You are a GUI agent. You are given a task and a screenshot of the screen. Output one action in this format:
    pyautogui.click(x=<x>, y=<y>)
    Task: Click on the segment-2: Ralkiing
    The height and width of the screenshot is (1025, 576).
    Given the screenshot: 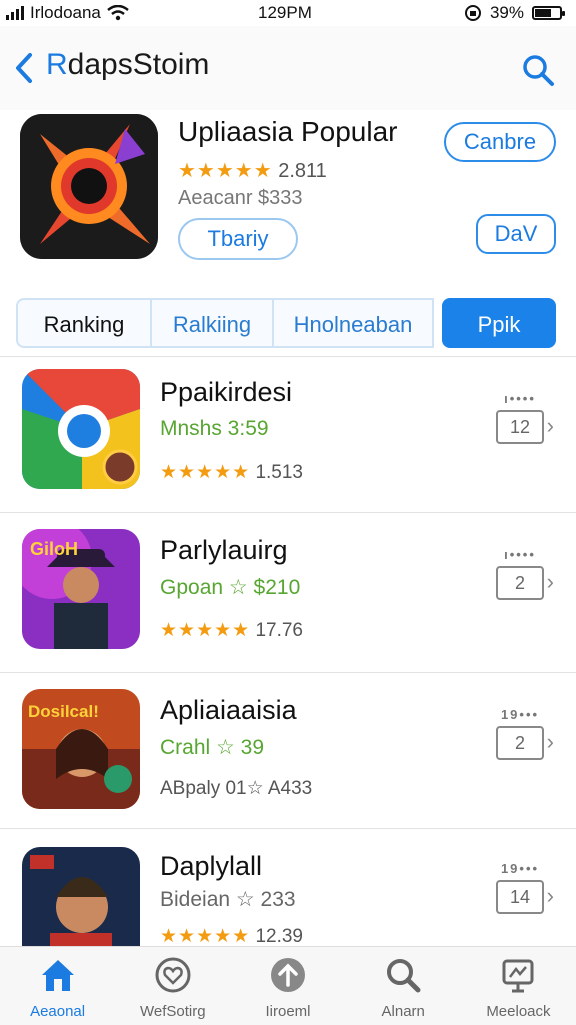 What is the action you would take?
    pyautogui.click(x=213, y=323)
    